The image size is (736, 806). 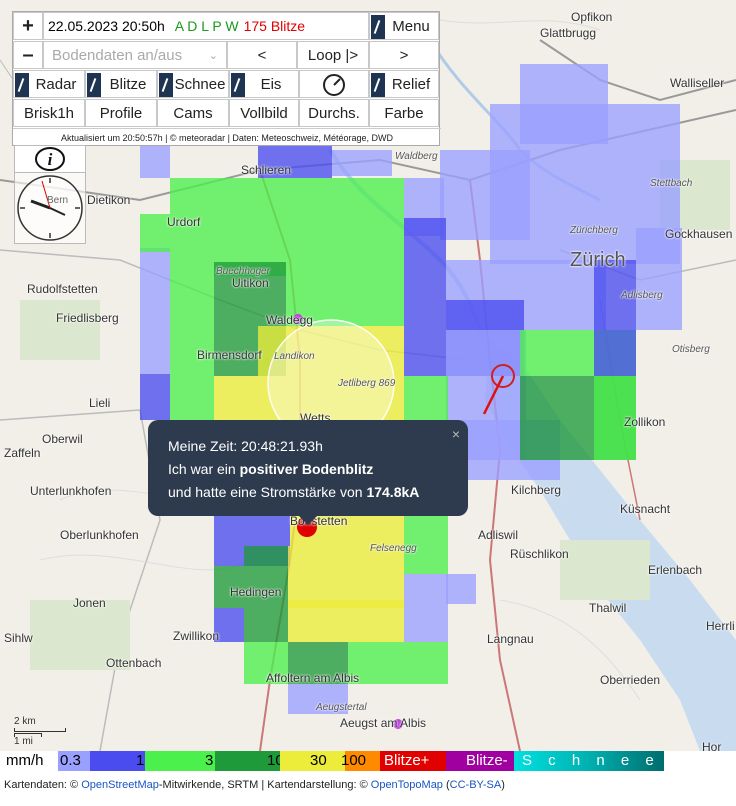 I want to click on legend-blitze-plus: Blitze+, so click(x=413, y=761).